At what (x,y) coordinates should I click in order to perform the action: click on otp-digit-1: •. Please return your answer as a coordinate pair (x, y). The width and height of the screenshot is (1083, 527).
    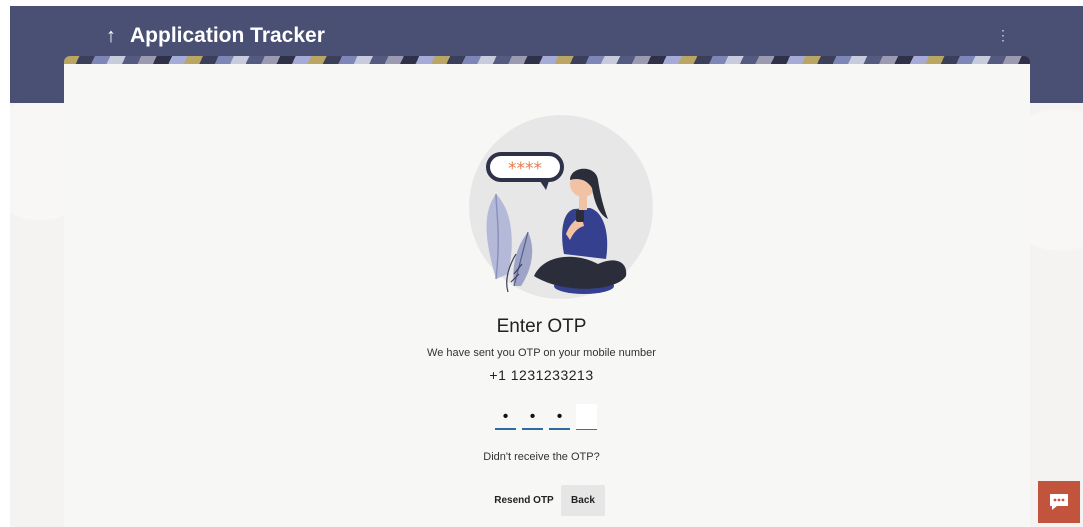
    Looking at the image, I should click on (505, 417).